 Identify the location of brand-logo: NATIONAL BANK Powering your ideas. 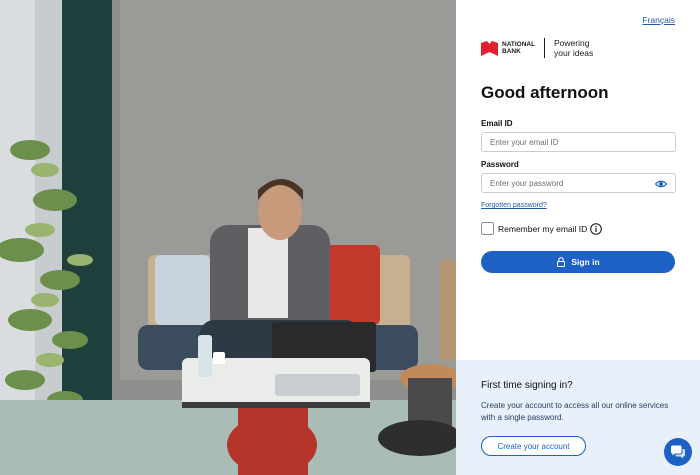
(542, 48).